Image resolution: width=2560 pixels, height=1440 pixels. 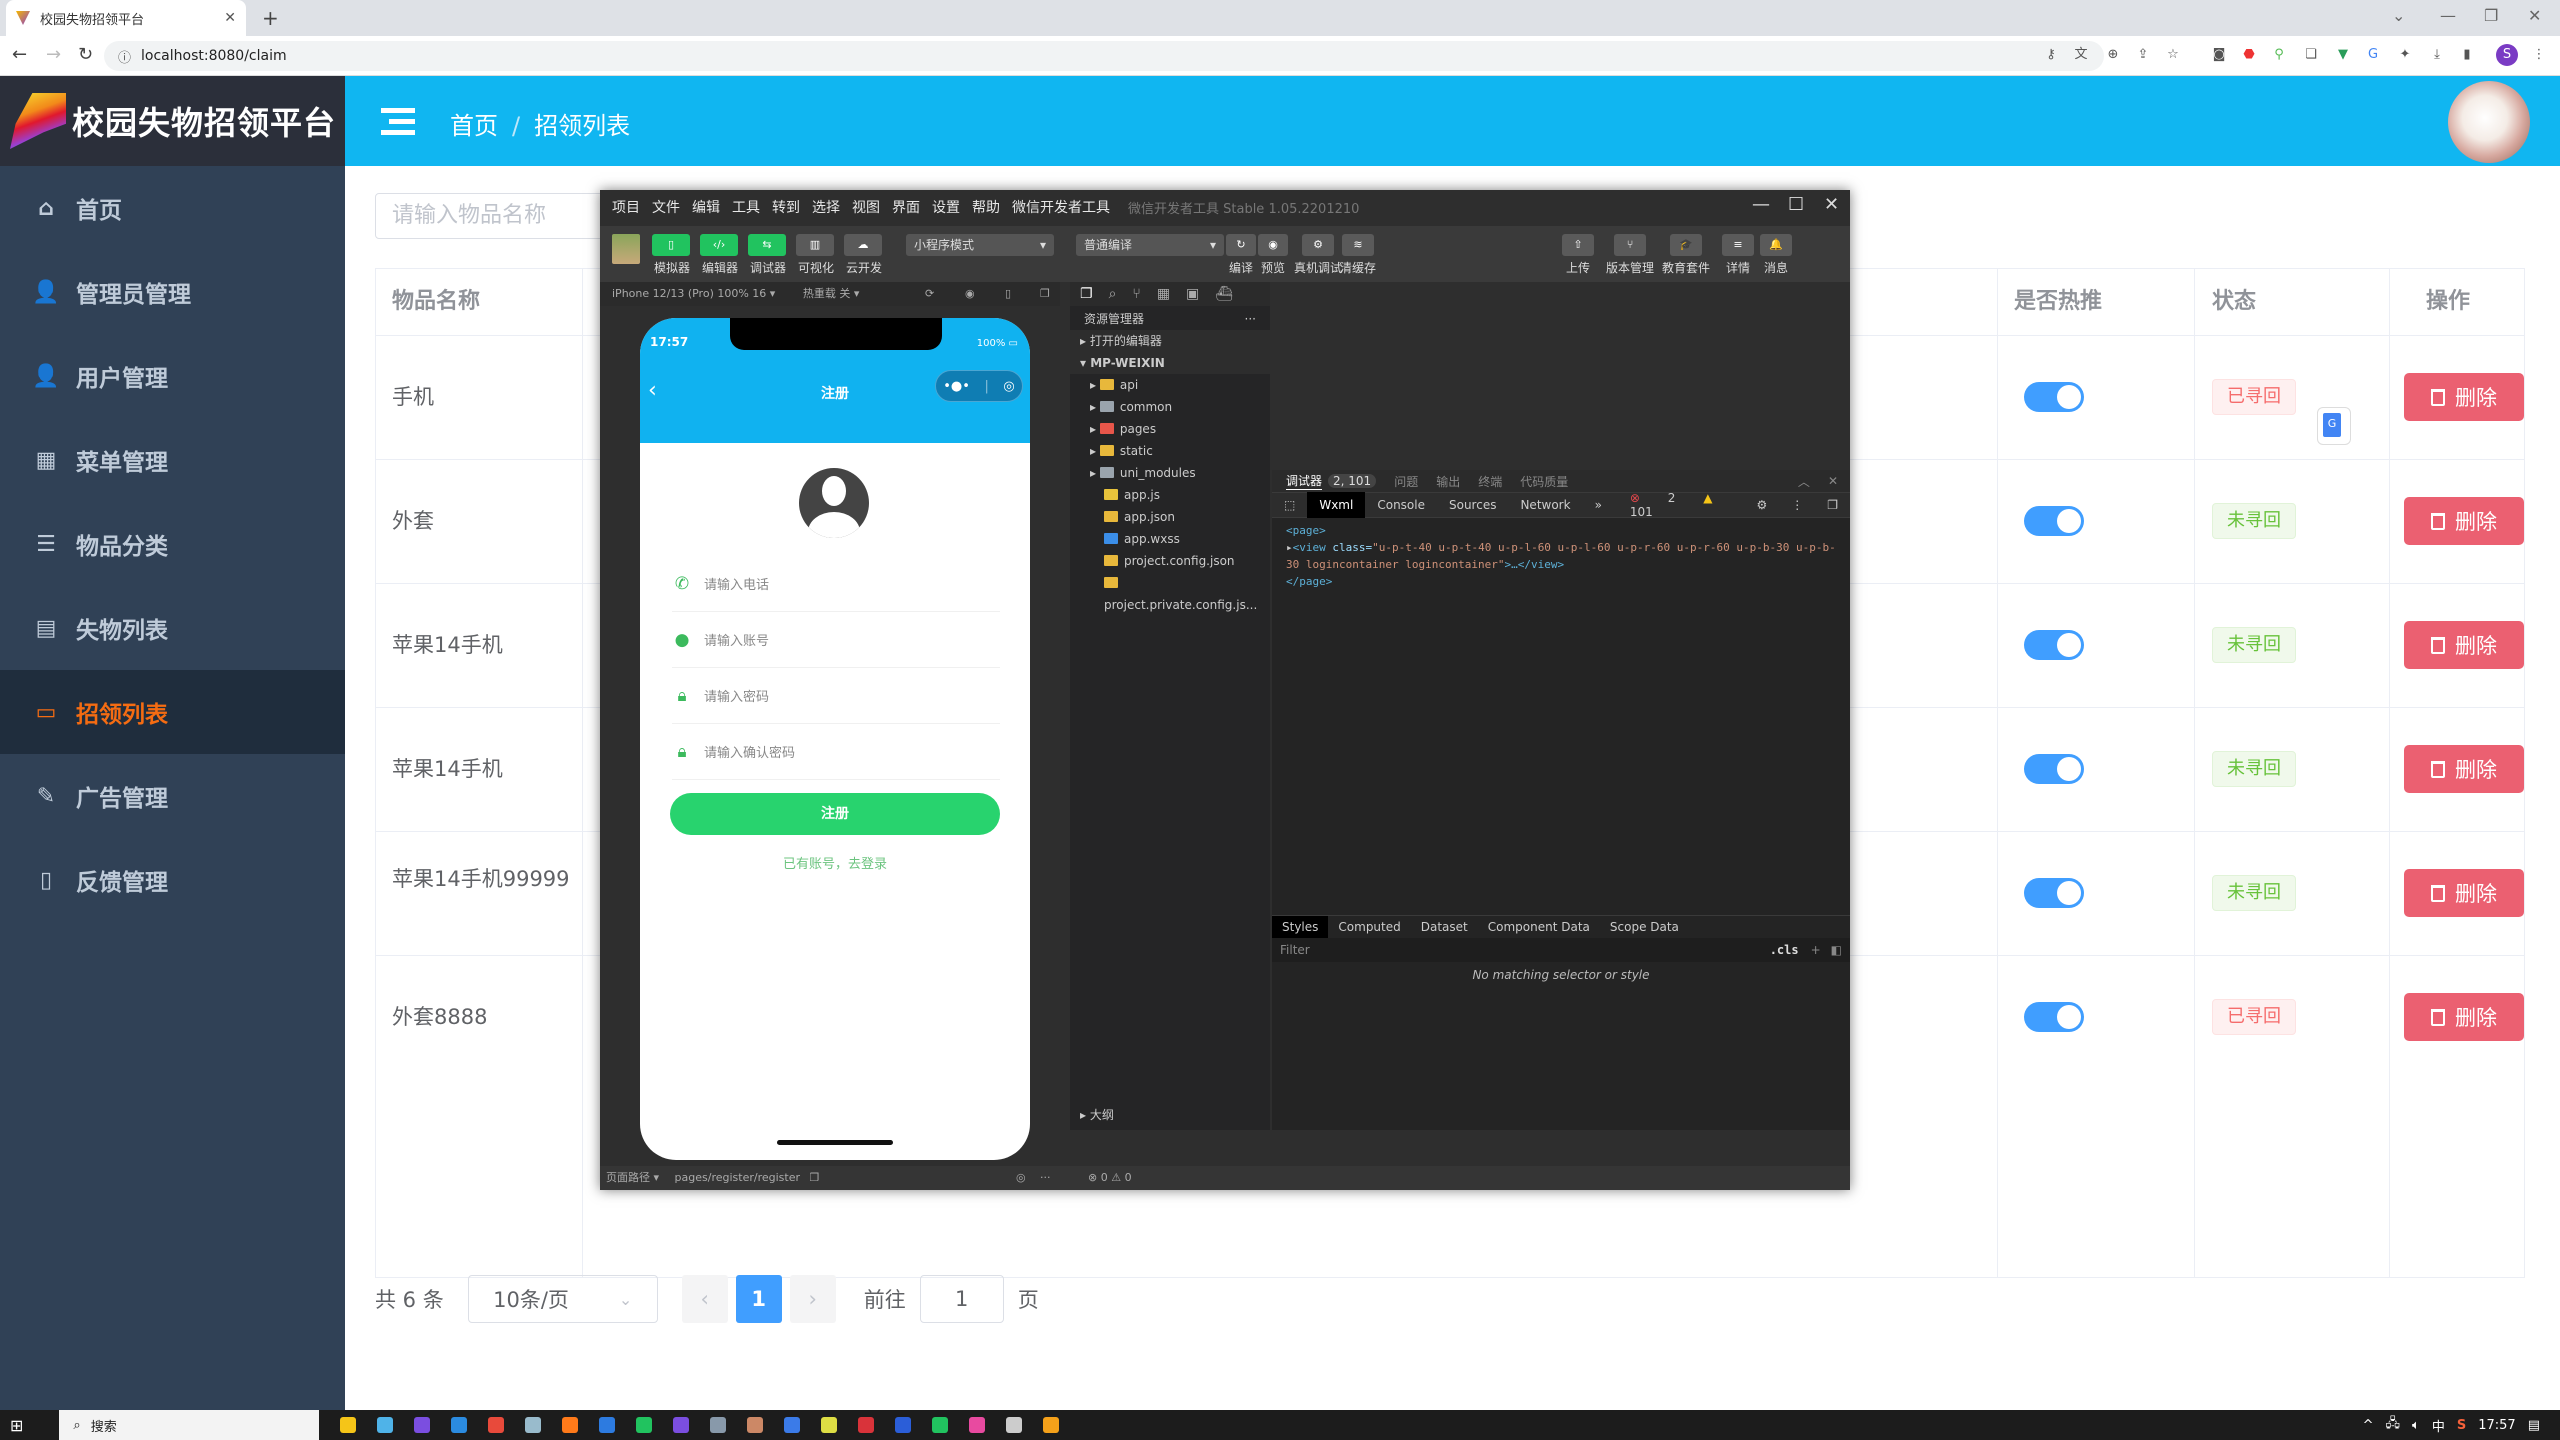 I want to click on toggle-sidebar-icon: ◧, so click(x=1836, y=950).